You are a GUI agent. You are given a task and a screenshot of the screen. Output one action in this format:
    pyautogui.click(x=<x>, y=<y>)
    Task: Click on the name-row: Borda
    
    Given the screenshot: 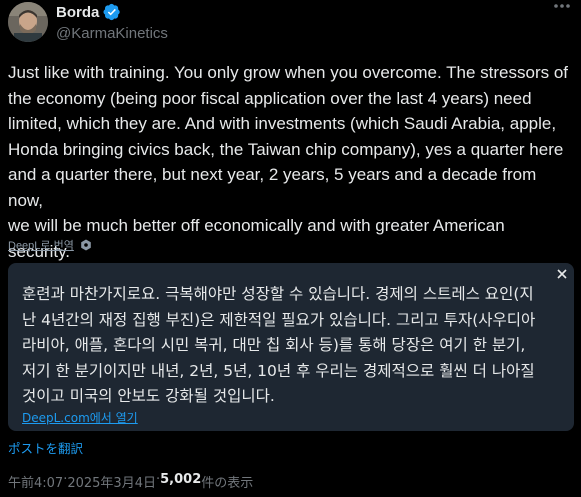 What is the action you would take?
    pyautogui.click(x=88, y=12)
    